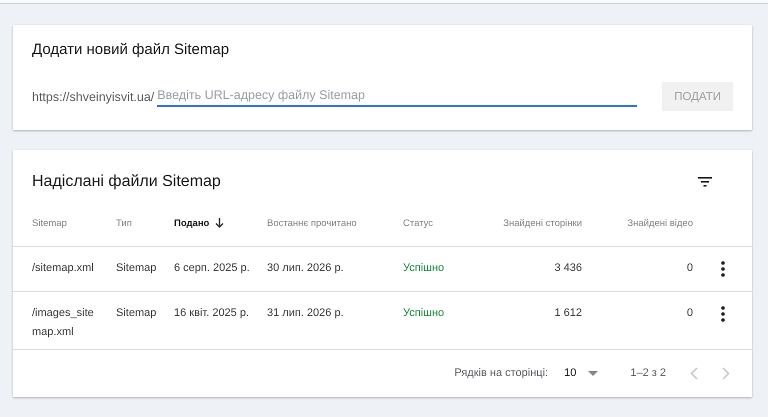 The width and height of the screenshot is (768, 417). What do you see at coordinates (145, 223) in the screenshot?
I see `column-header: Тип` at bounding box center [145, 223].